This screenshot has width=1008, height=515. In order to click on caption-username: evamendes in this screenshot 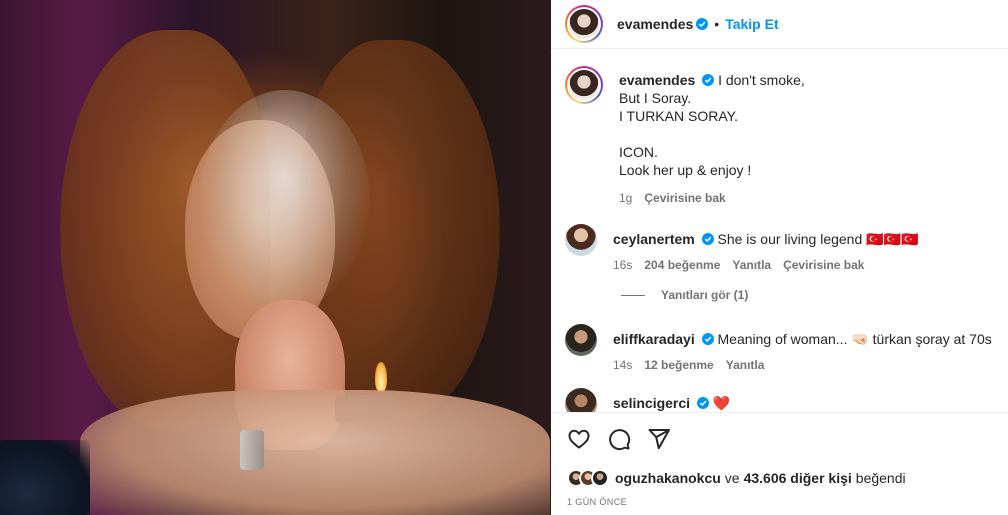, I will do `click(657, 80)`.